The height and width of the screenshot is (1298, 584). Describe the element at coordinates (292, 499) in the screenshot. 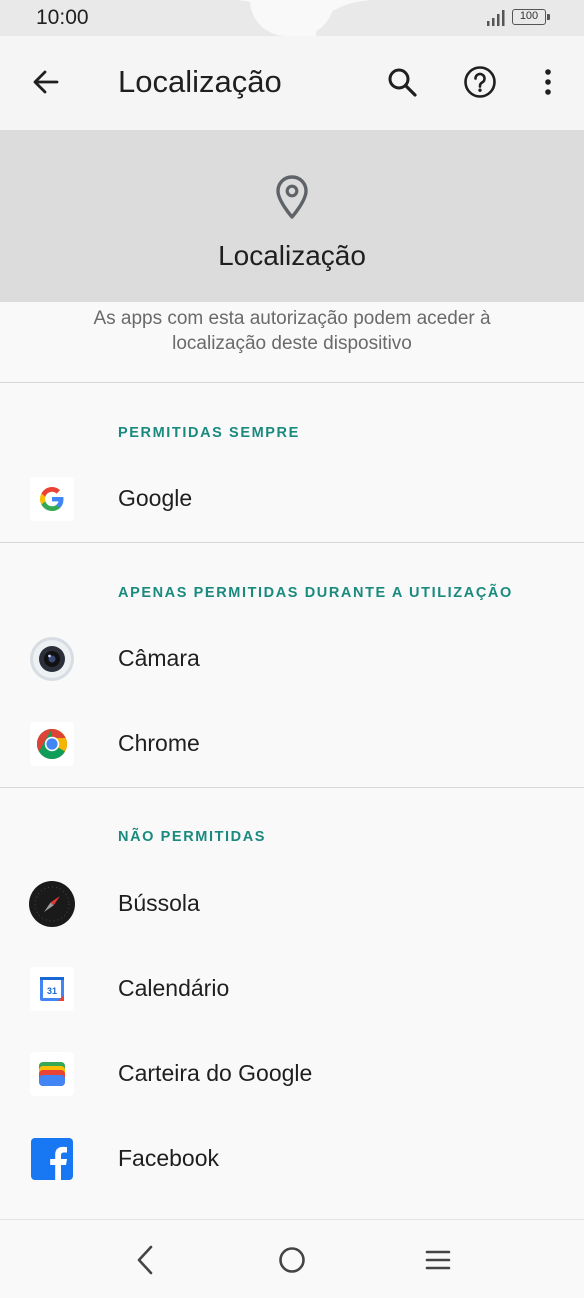

I see `app-row-google: Google` at that location.